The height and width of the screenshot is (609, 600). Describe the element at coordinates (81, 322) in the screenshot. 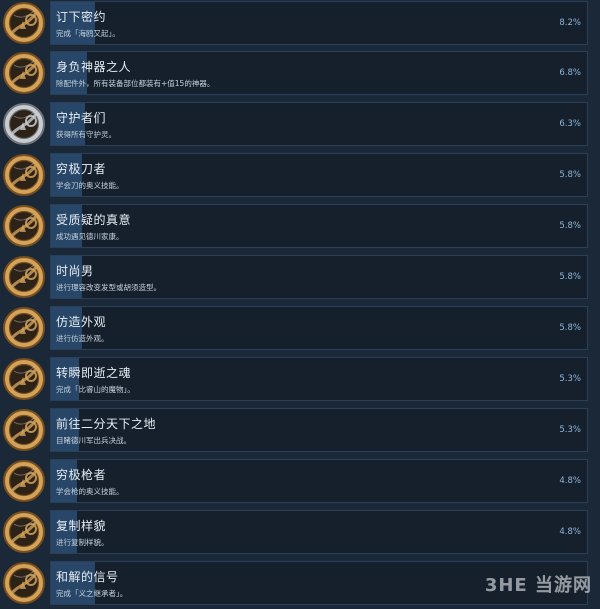

I see `achievement-title: 仿造外观` at that location.